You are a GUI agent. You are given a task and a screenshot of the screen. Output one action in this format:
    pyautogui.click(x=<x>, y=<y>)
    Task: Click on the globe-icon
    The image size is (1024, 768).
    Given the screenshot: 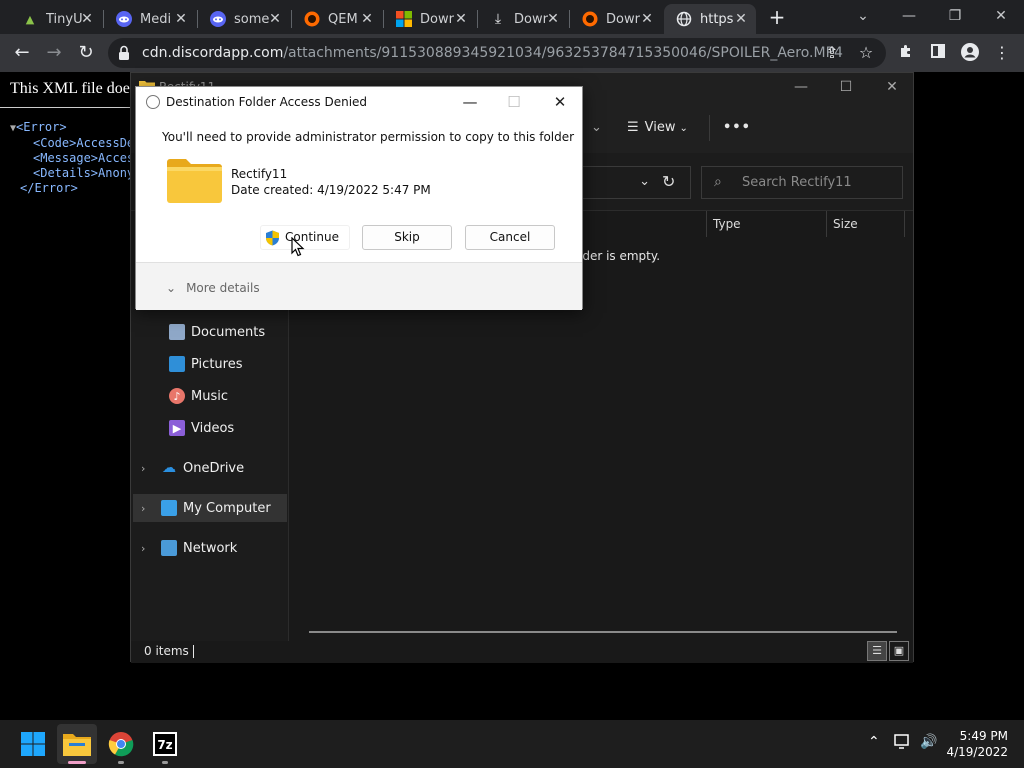 What is the action you would take?
    pyautogui.click(x=684, y=19)
    